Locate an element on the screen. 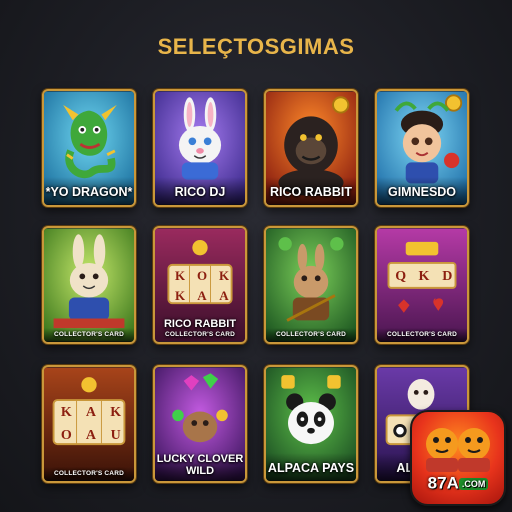  game-title: RICO DJ is located at coordinates (200, 191).